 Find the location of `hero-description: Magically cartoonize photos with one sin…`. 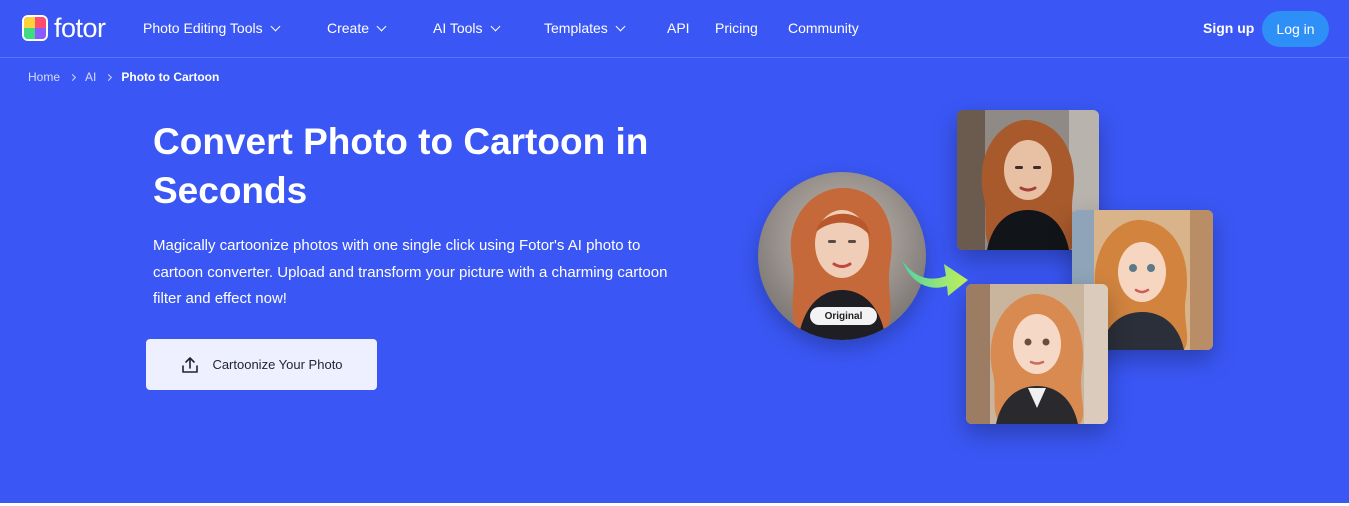

hero-description: Magically cartoonize photos with one sin… is located at coordinates (410, 272).